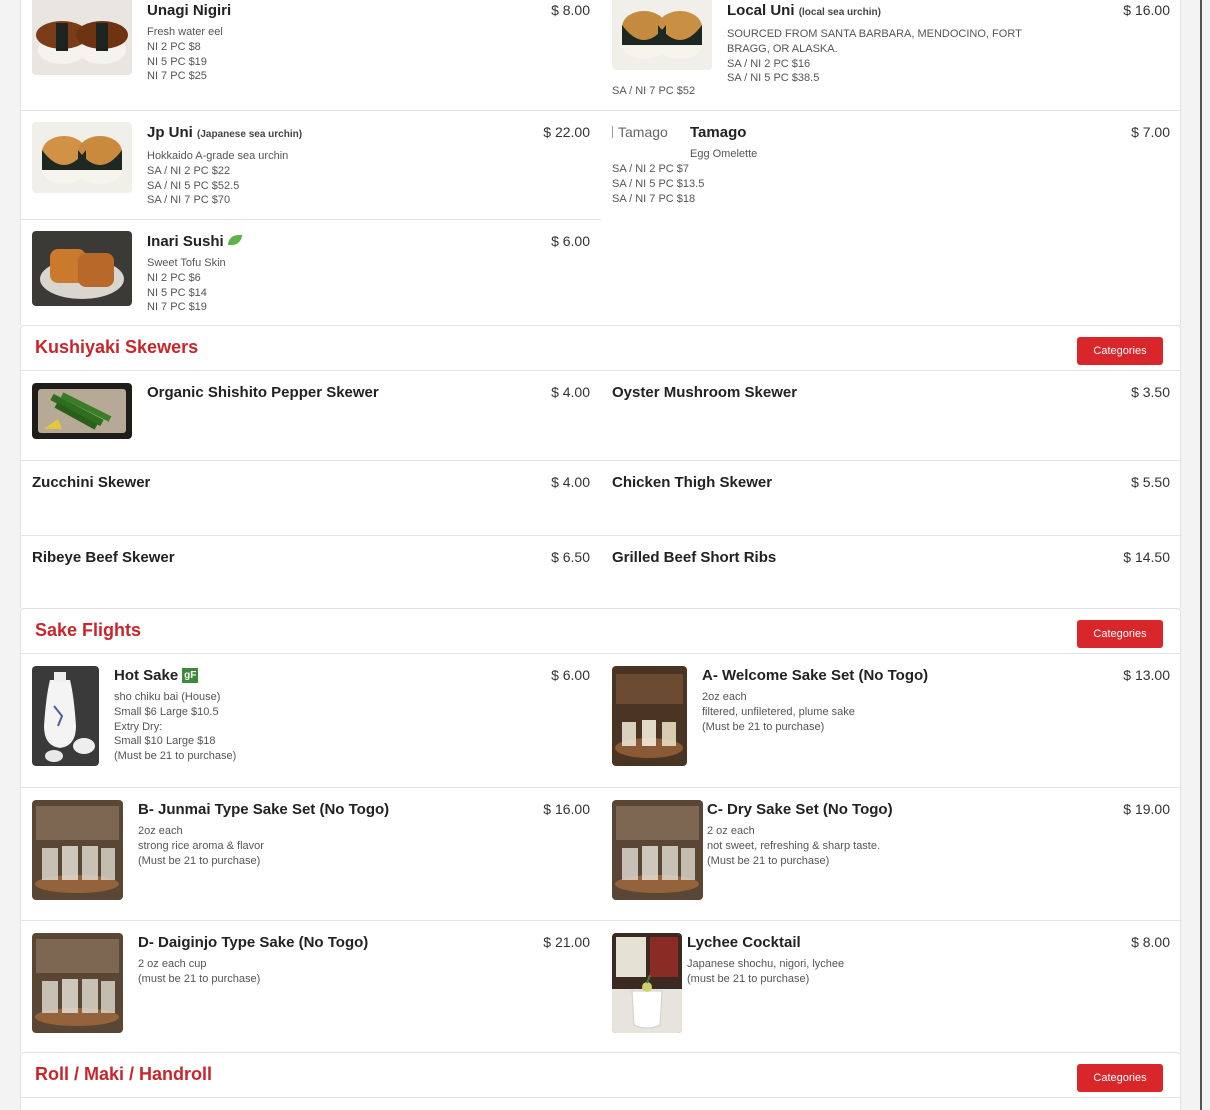 The height and width of the screenshot is (1110, 1210). What do you see at coordinates (657, 850) in the screenshot?
I see `c-dry-sake-set-photo` at bounding box center [657, 850].